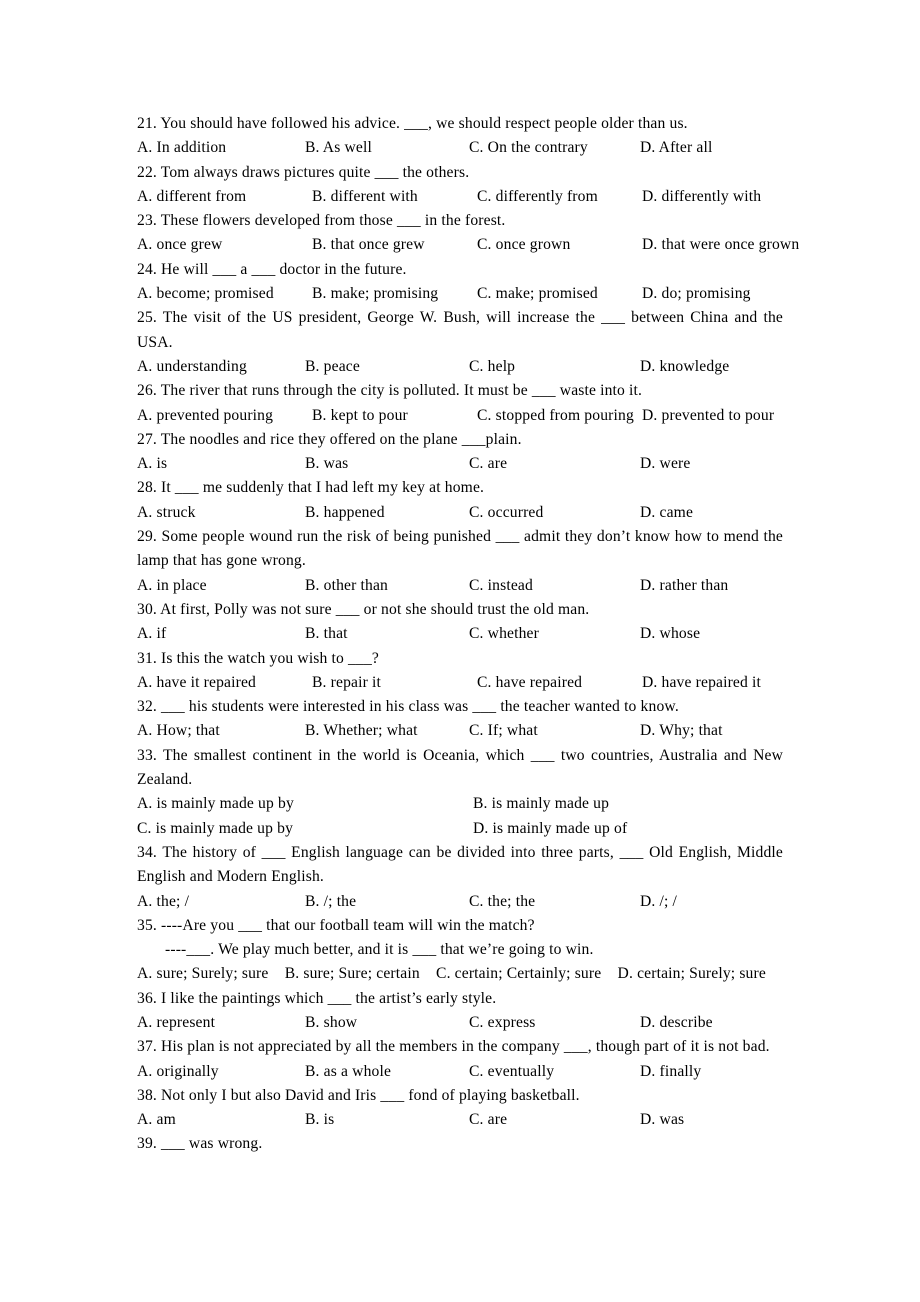  What do you see at coordinates (326, 634) in the screenshot?
I see `option-b: B. that` at bounding box center [326, 634].